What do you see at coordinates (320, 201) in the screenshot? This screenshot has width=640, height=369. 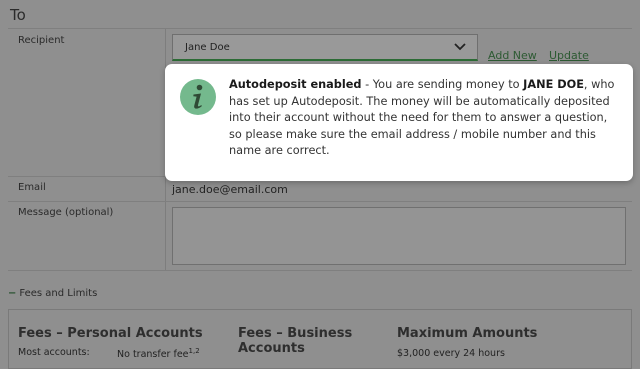 I see `divider-message` at bounding box center [320, 201].